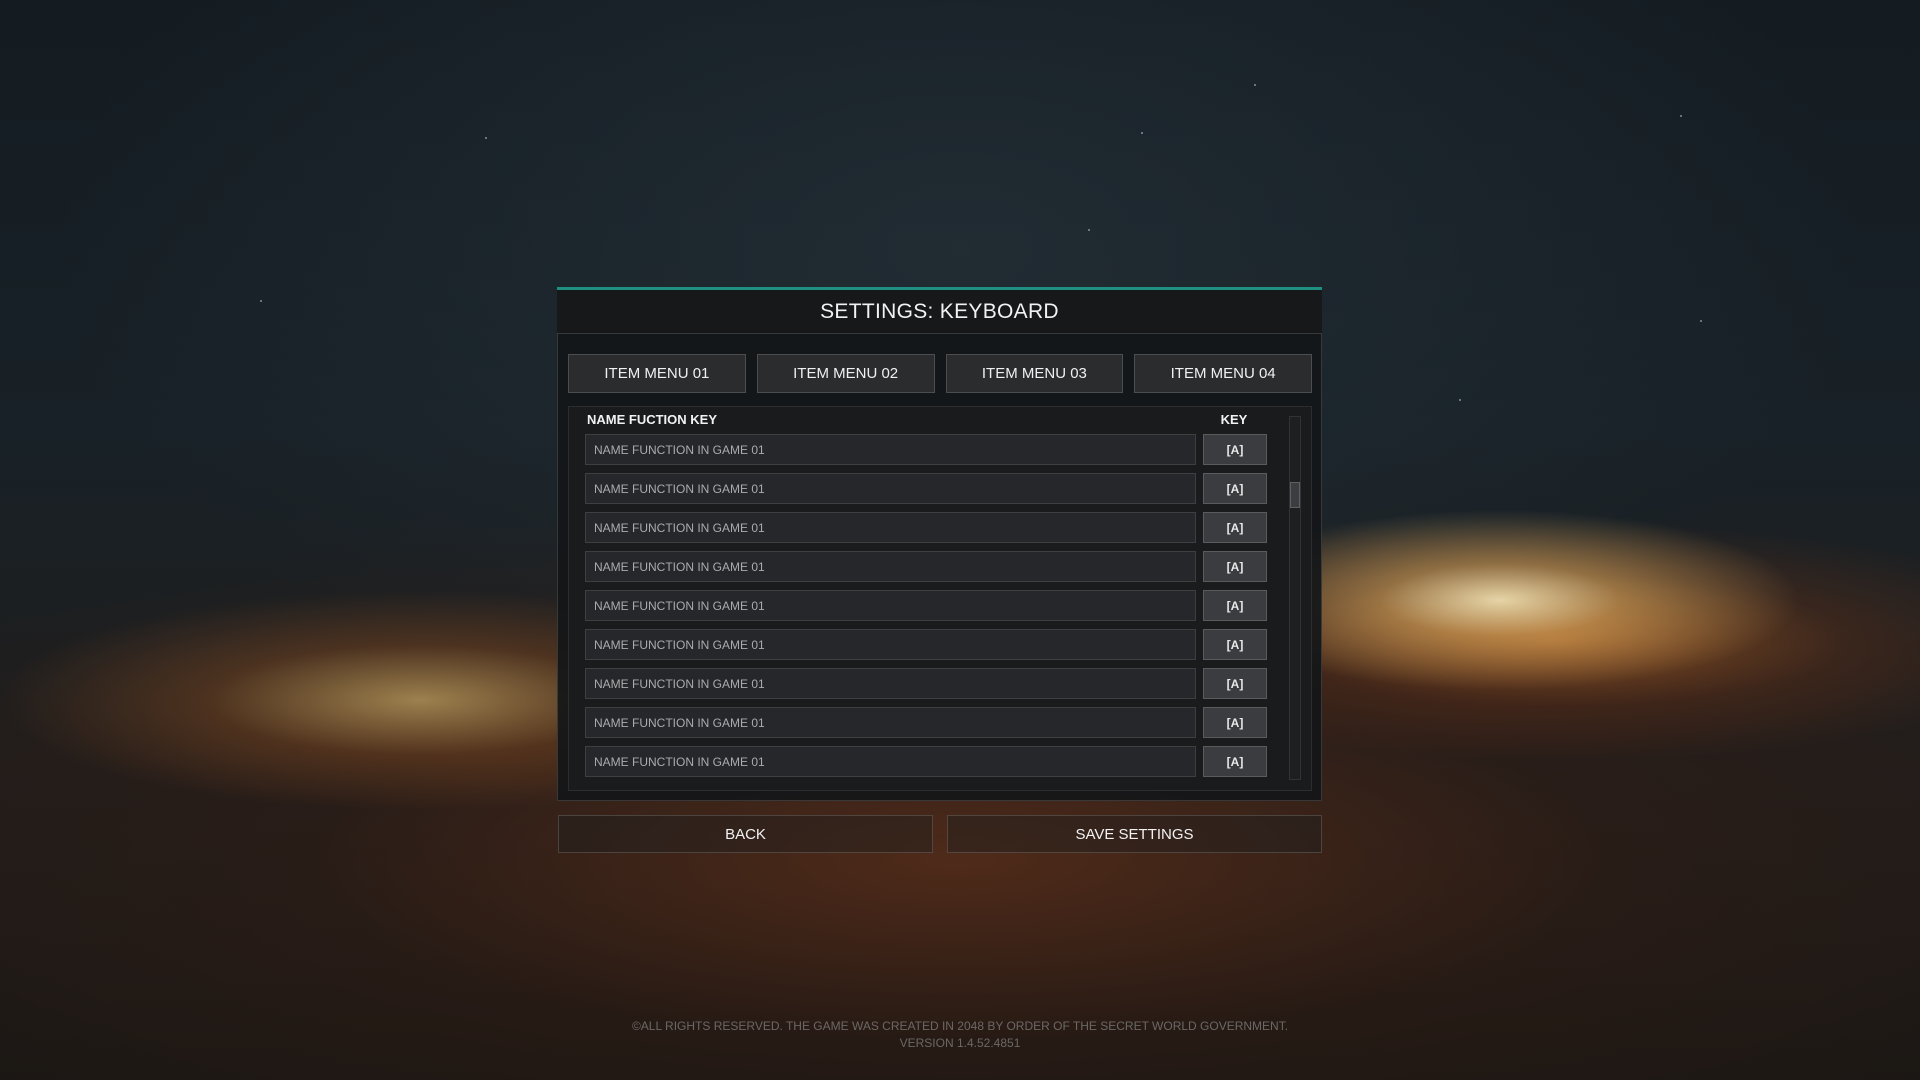 The image size is (1920, 1080). Describe the element at coordinates (960, 1043) in the screenshot. I see `version-text: VERSION 1.4.52.4851` at that location.